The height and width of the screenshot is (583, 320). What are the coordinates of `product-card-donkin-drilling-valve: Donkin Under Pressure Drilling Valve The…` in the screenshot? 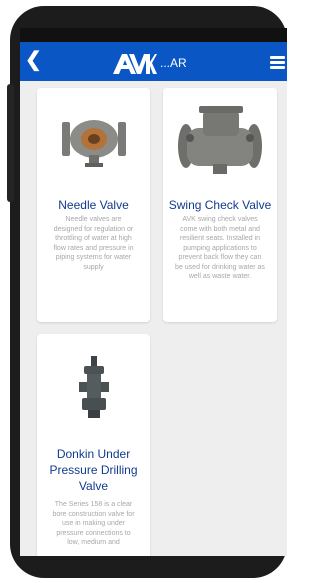 It's located at (93, 445).